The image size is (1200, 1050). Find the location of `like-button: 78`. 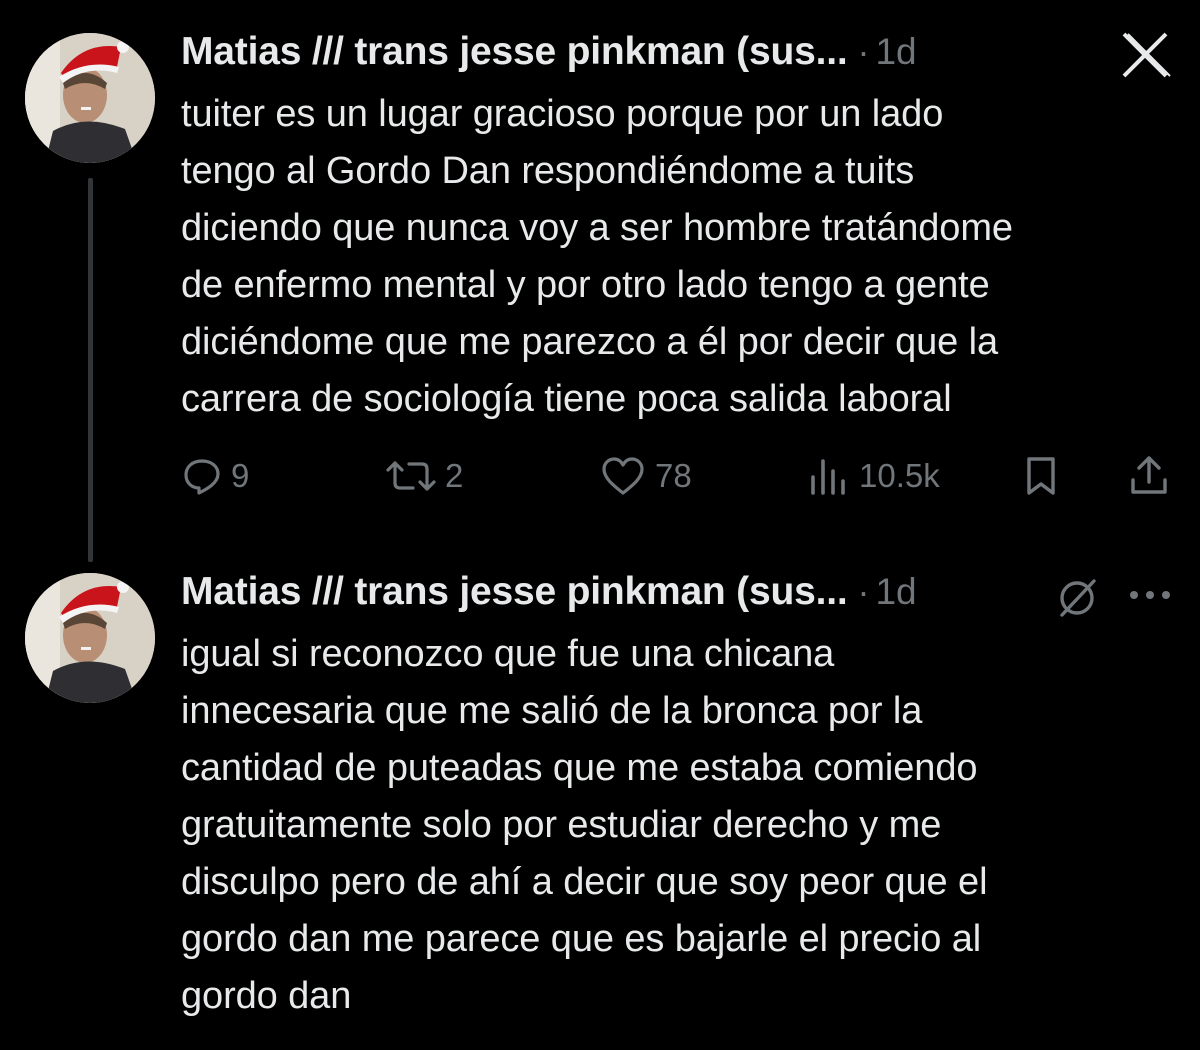

like-button: 78 is located at coordinates (645, 476).